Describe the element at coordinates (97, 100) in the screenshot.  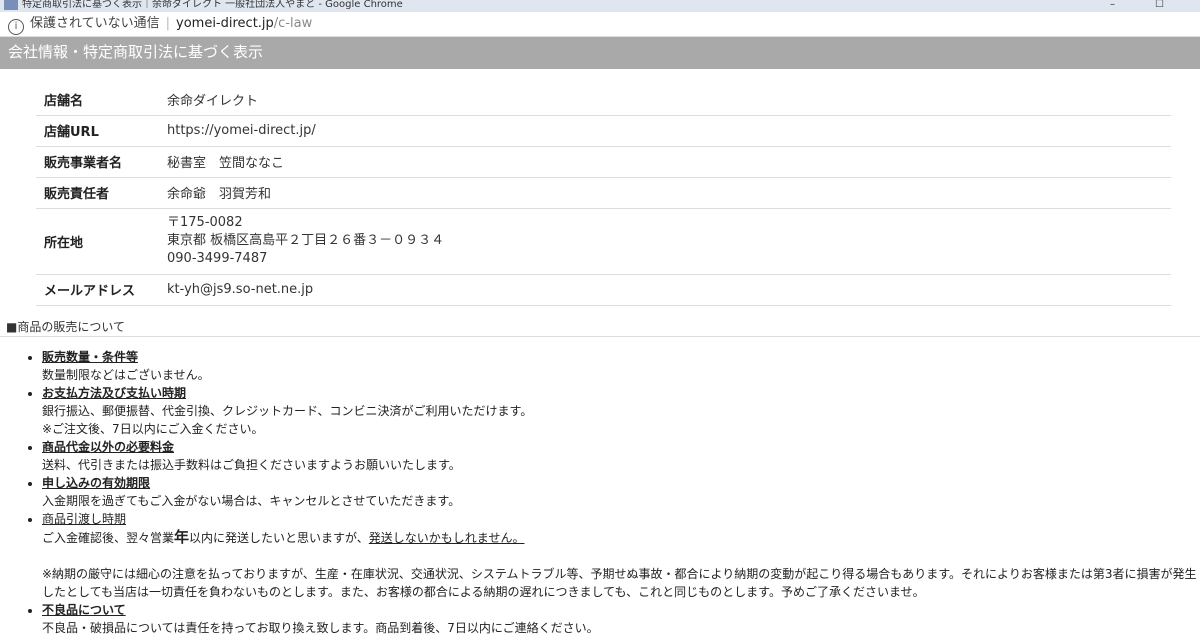
I see `row-key: 店舗名` at that location.